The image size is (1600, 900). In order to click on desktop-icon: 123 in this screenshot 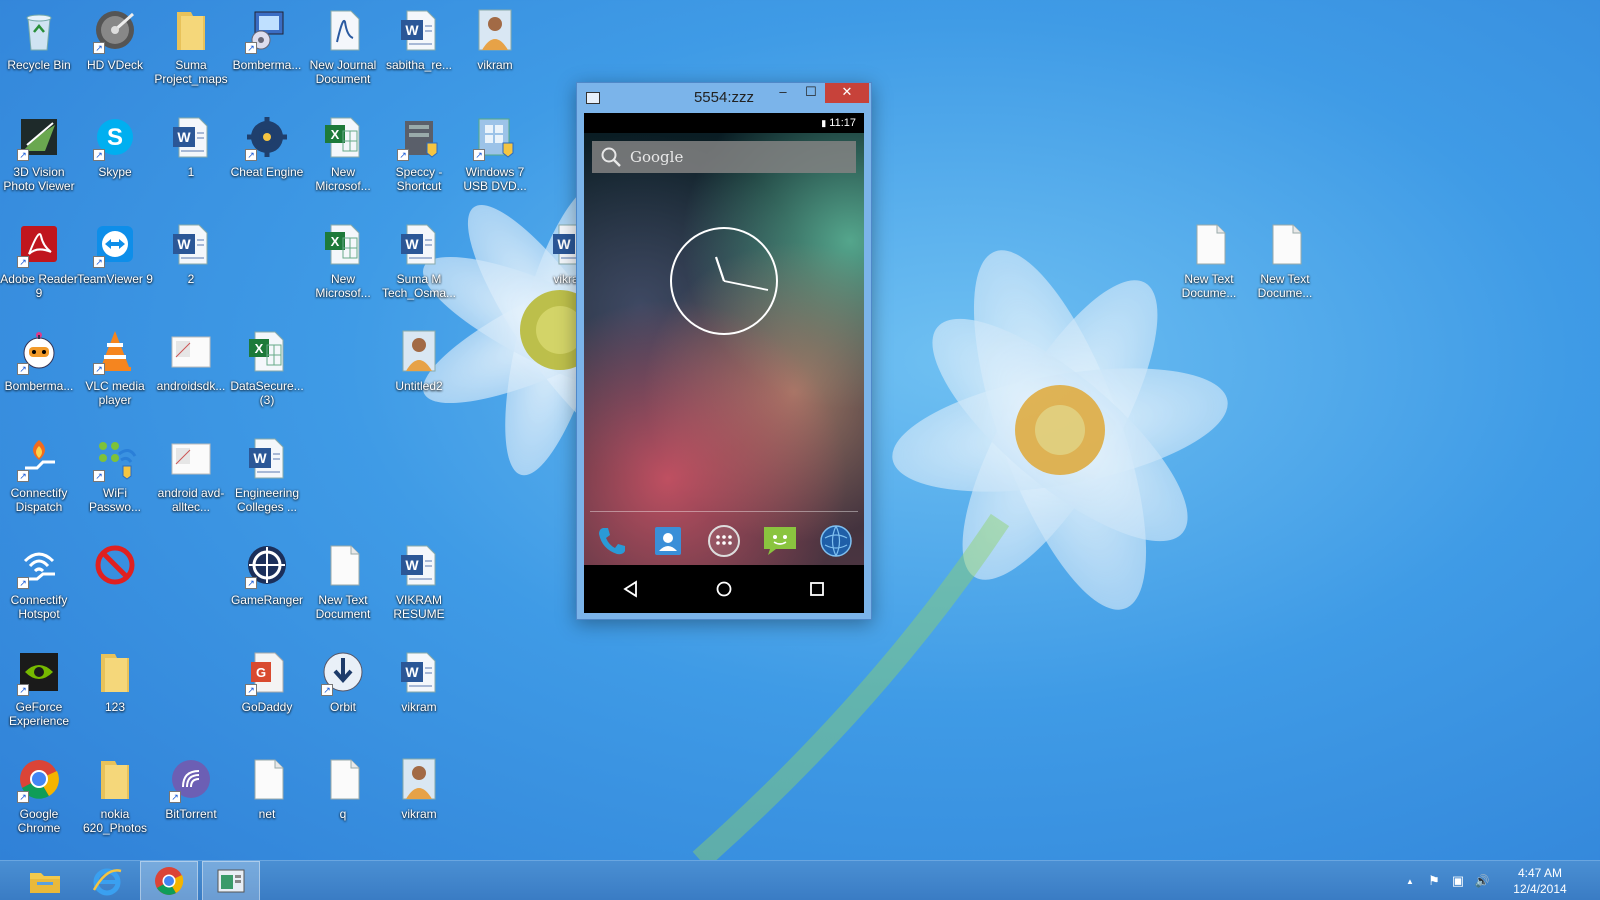, I will do `click(115, 681)`.